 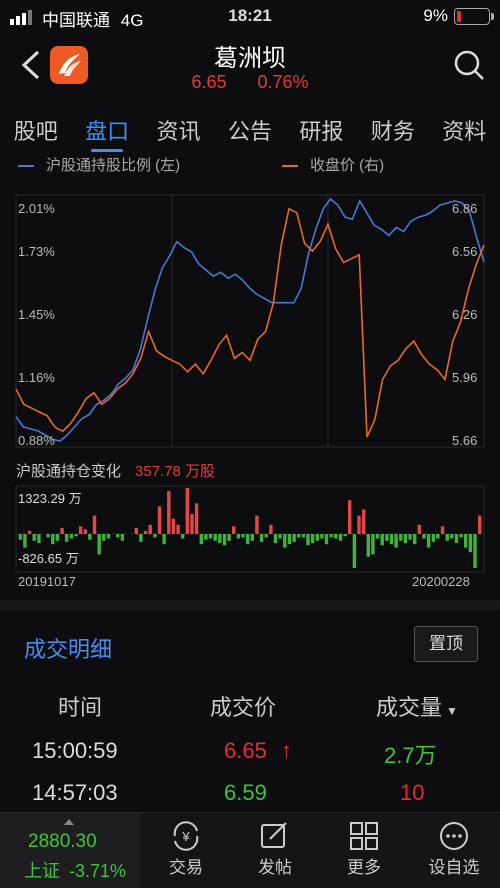 I want to click on tab-profile: 资料, so click(x=464, y=127).